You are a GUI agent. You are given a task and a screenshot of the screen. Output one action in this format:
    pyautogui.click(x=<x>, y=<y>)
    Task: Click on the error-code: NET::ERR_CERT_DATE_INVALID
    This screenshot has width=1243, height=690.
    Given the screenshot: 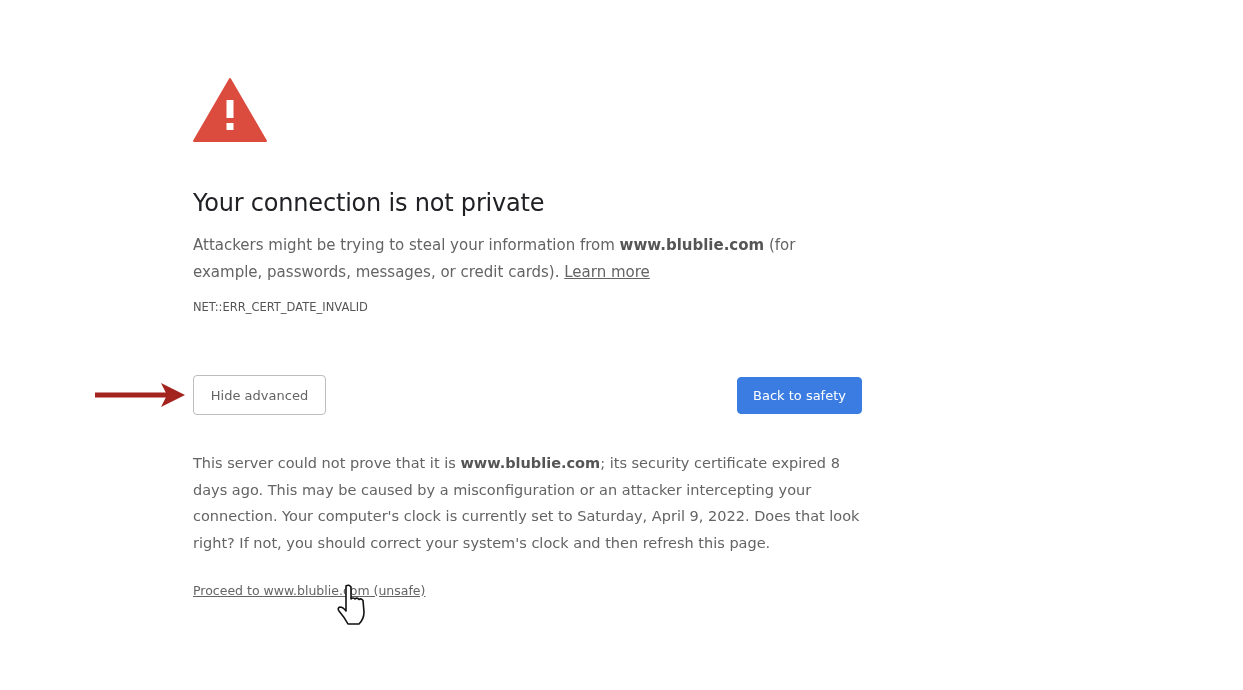 What is the action you would take?
    pyautogui.click(x=281, y=307)
    